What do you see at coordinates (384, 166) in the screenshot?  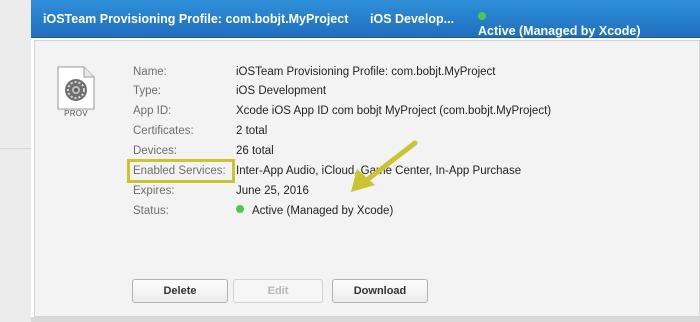 I see `annotation-arrow-icon` at bounding box center [384, 166].